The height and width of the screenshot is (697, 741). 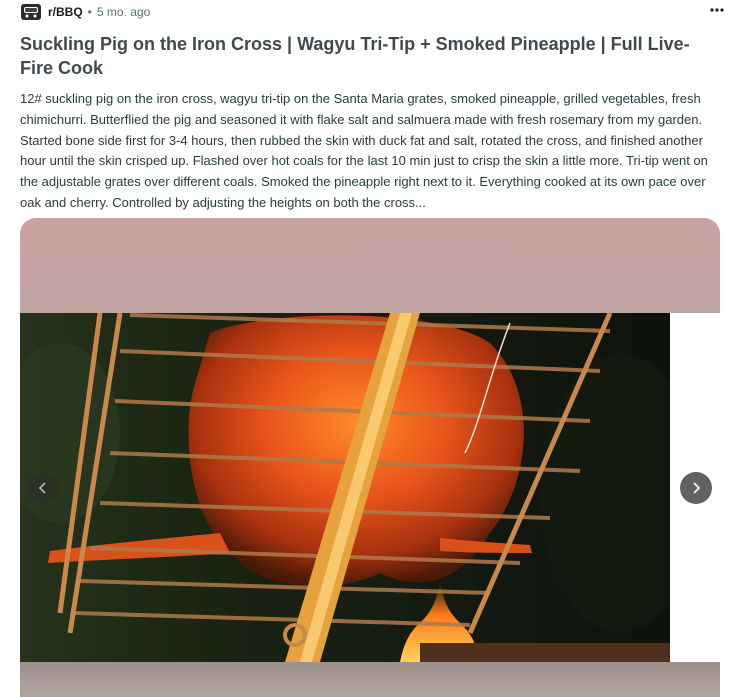 I want to click on more-options-button, so click(x=717, y=10).